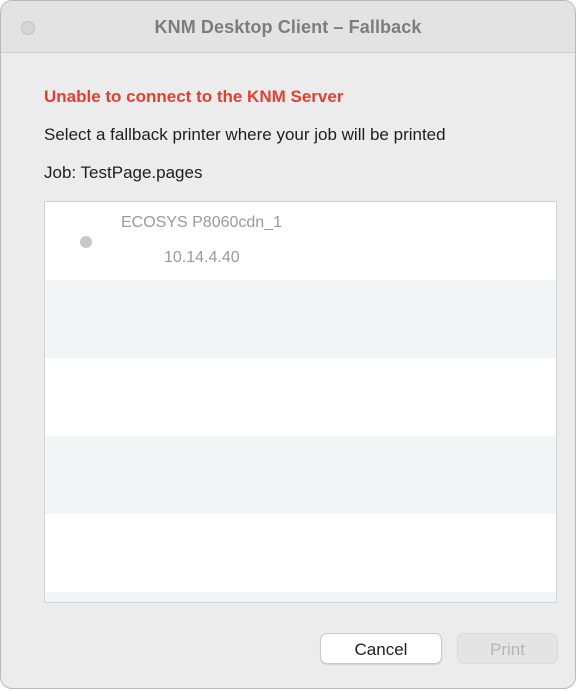 The image size is (578, 691). Describe the element at coordinates (201, 222) in the screenshot. I see `printer-name: ECOSYS P8060cdn_1` at that location.